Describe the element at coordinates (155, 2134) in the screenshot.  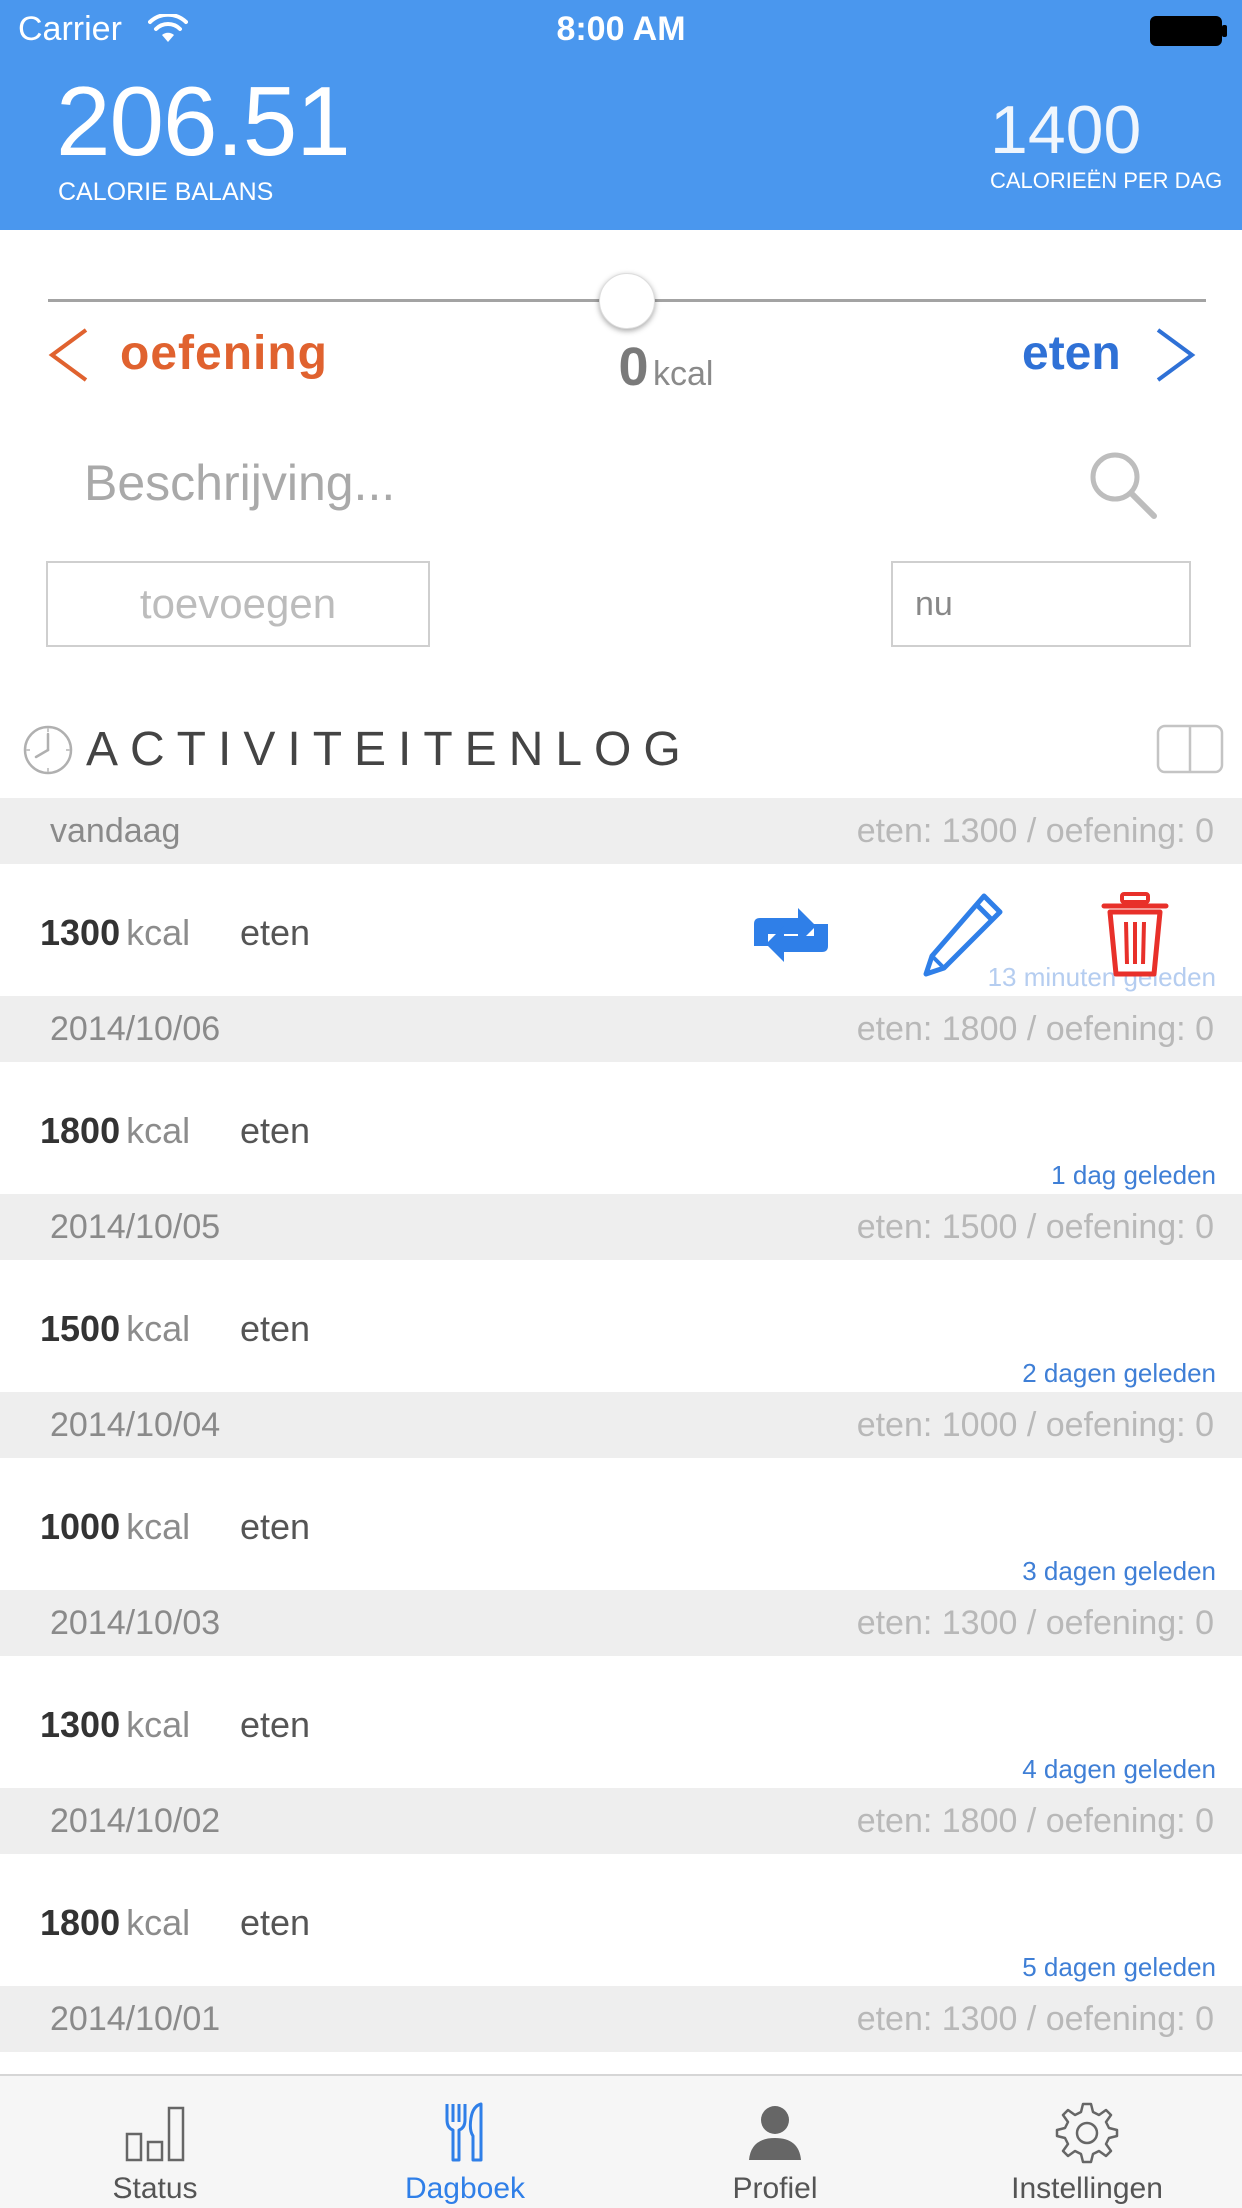
I see `bar-chart-icon` at that location.